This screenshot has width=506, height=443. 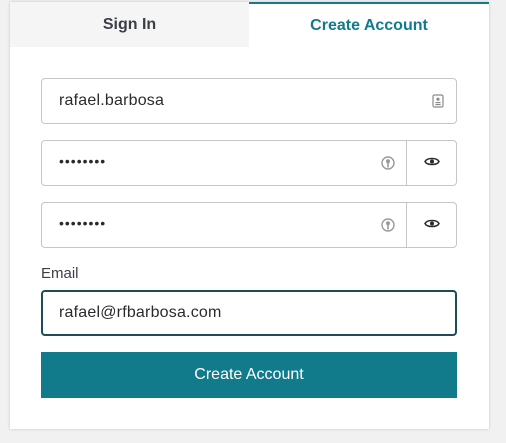 I want to click on username-field: rafael.barbosa, so click(x=249, y=101).